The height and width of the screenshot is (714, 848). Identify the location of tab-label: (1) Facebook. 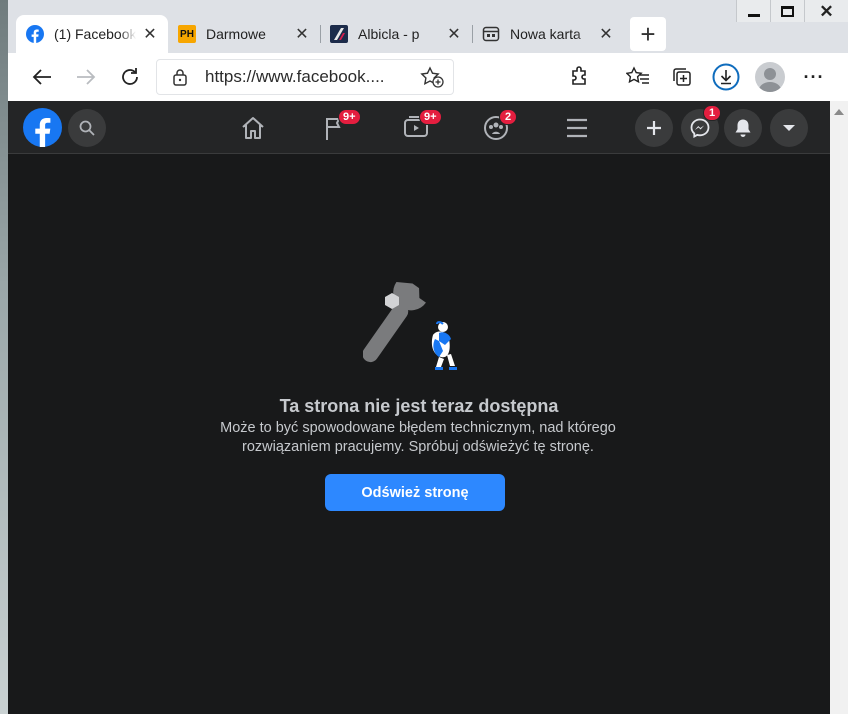
(95, 34).